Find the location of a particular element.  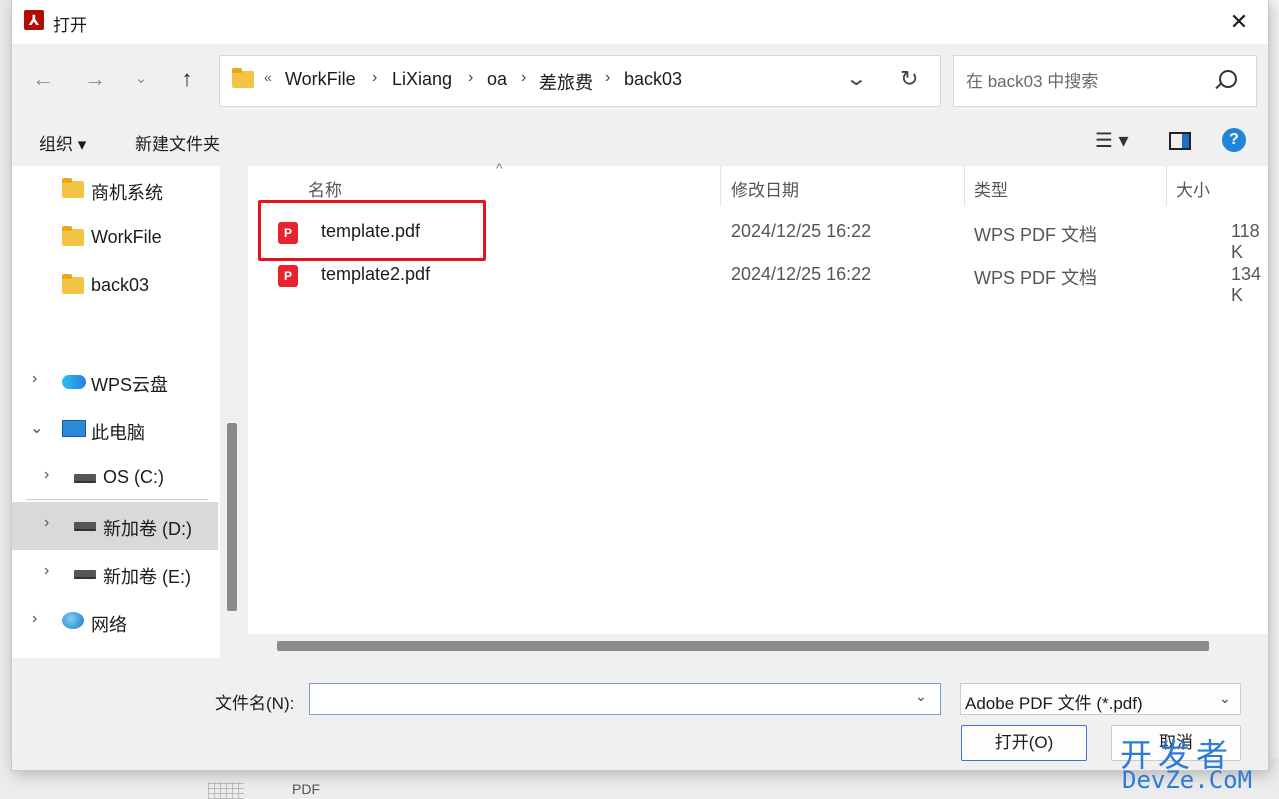

watermark-text: DevZe.CoM is located at coordinates (1187, 780).